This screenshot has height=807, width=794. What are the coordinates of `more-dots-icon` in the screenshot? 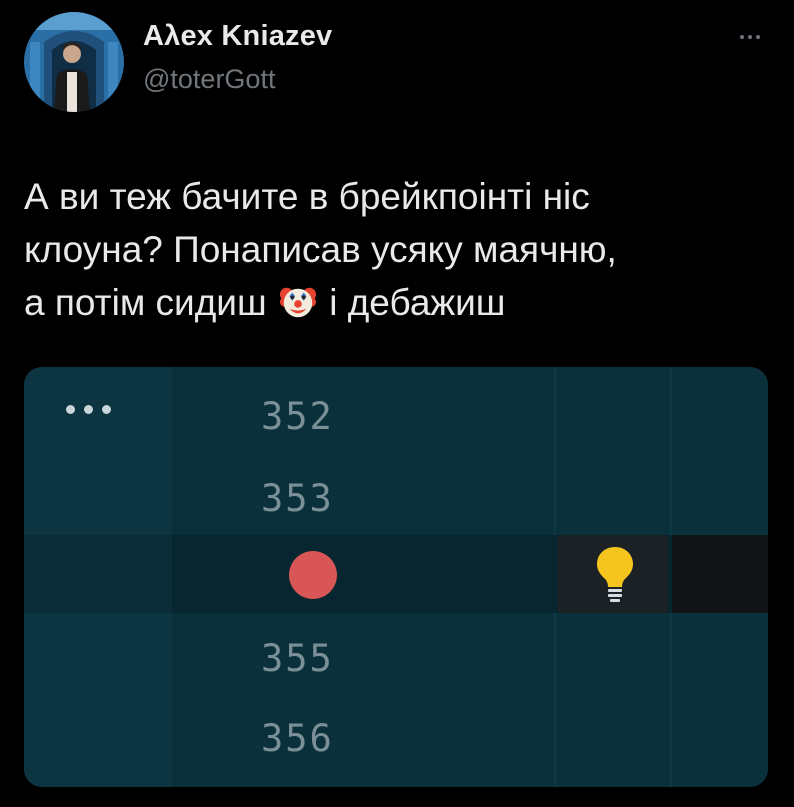 It's located at (88, 409).